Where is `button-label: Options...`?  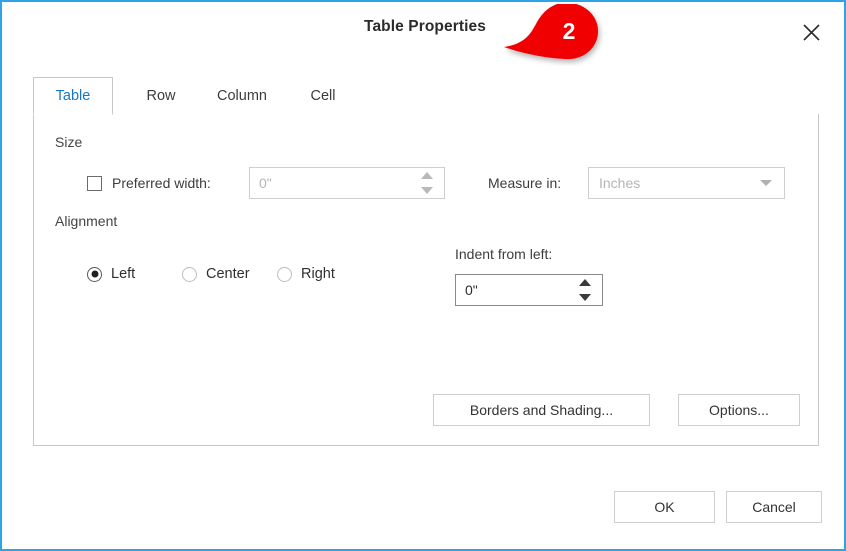
button-label: Options... is located at coordinates (739, 410).